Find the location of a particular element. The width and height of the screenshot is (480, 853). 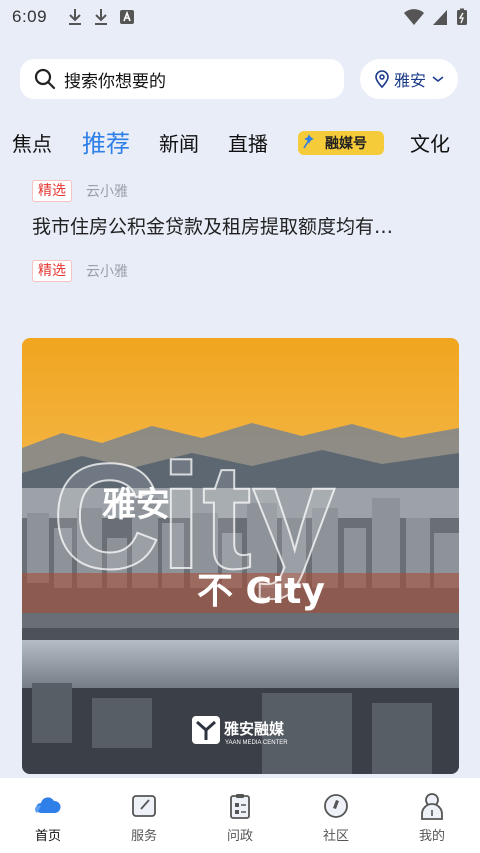

notification-icons is located at coordinates (101, 17).